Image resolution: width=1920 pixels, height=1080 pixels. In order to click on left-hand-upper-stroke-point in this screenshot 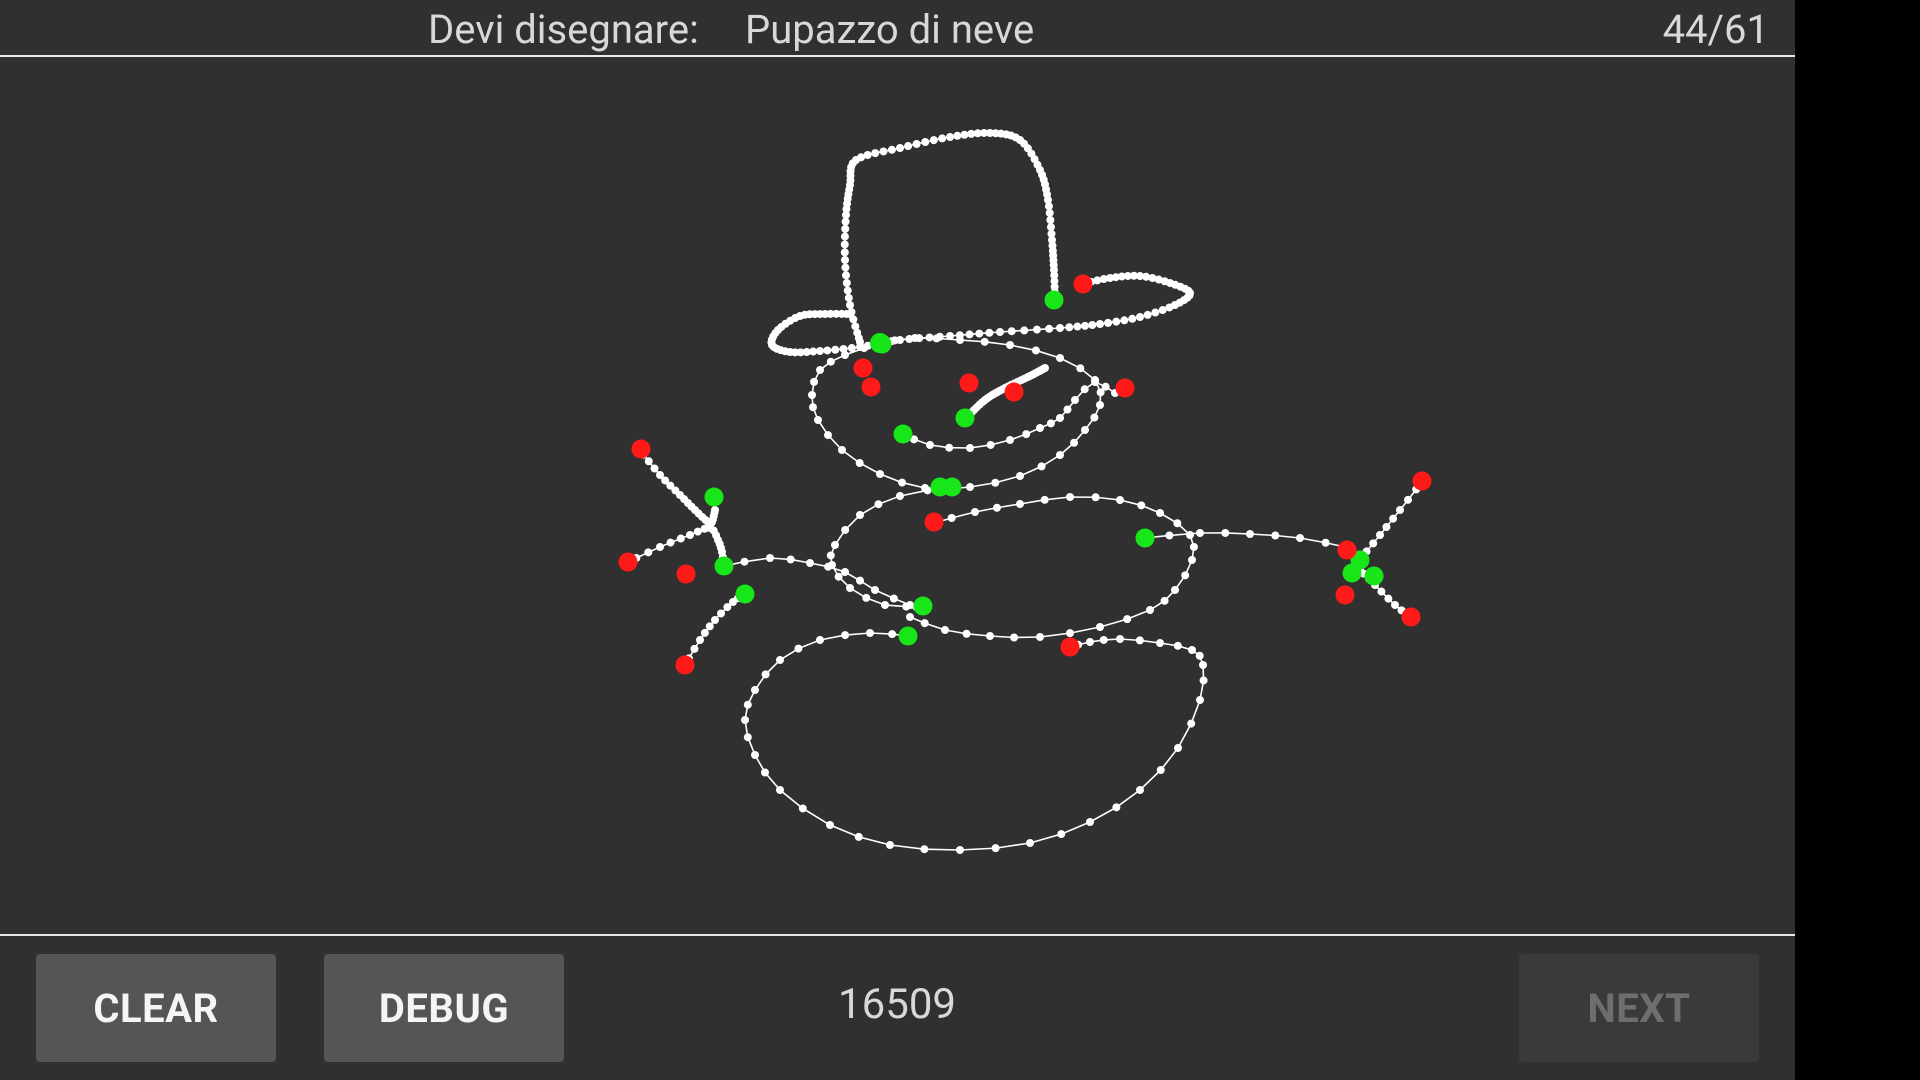, I will do `click(654, 468)`.